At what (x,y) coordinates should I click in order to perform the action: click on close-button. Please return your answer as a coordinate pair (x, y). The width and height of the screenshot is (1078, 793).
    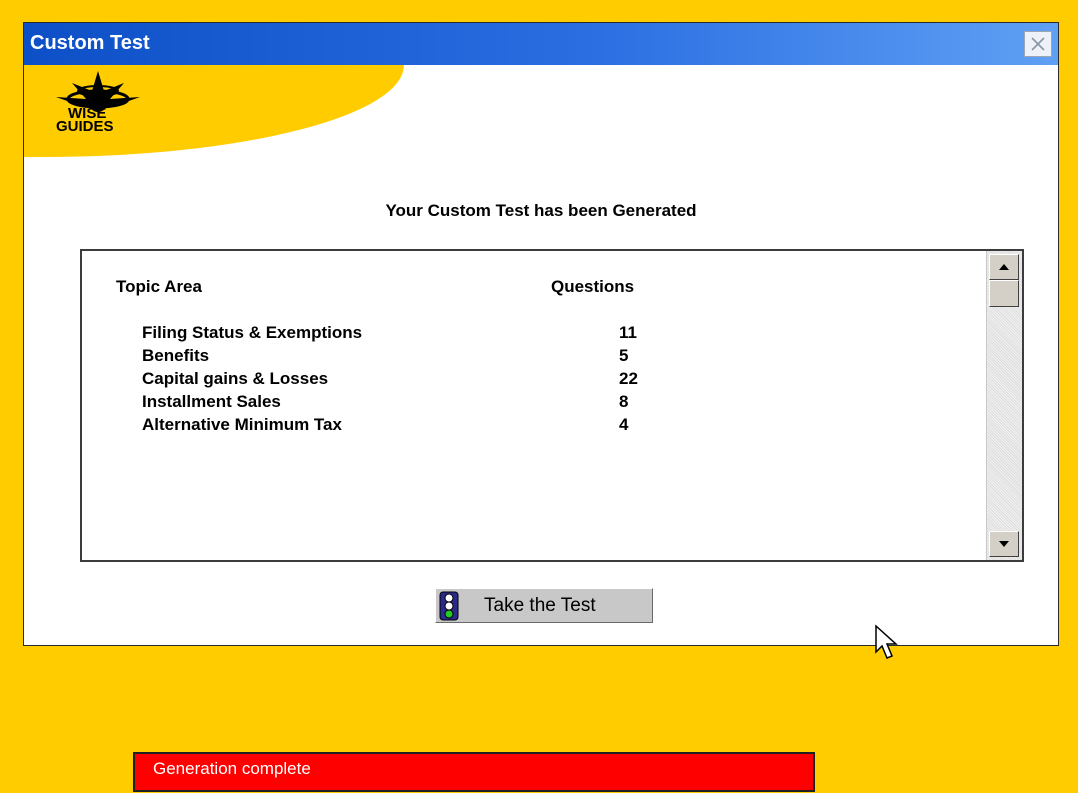
    Looking at the image, I should click on (1038, 44).